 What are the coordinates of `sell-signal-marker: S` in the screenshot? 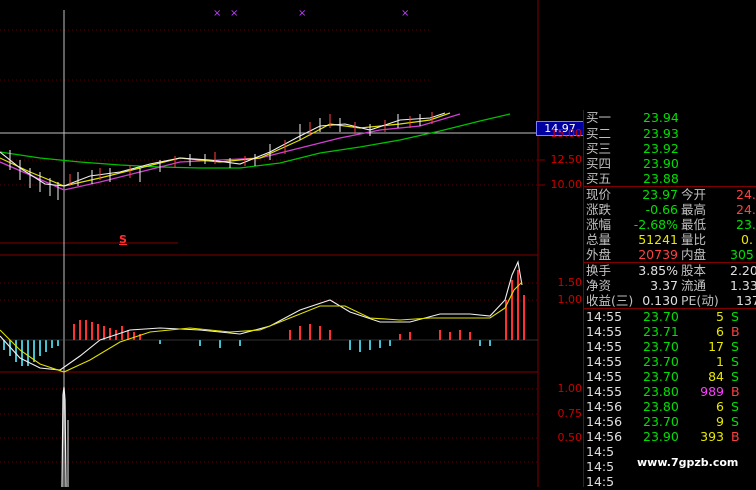 It's located at (123, 239).